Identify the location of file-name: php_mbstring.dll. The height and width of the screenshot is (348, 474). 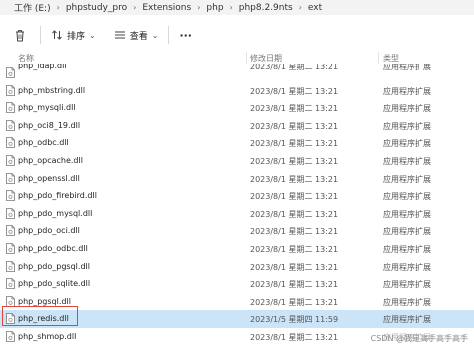
(52, 90).